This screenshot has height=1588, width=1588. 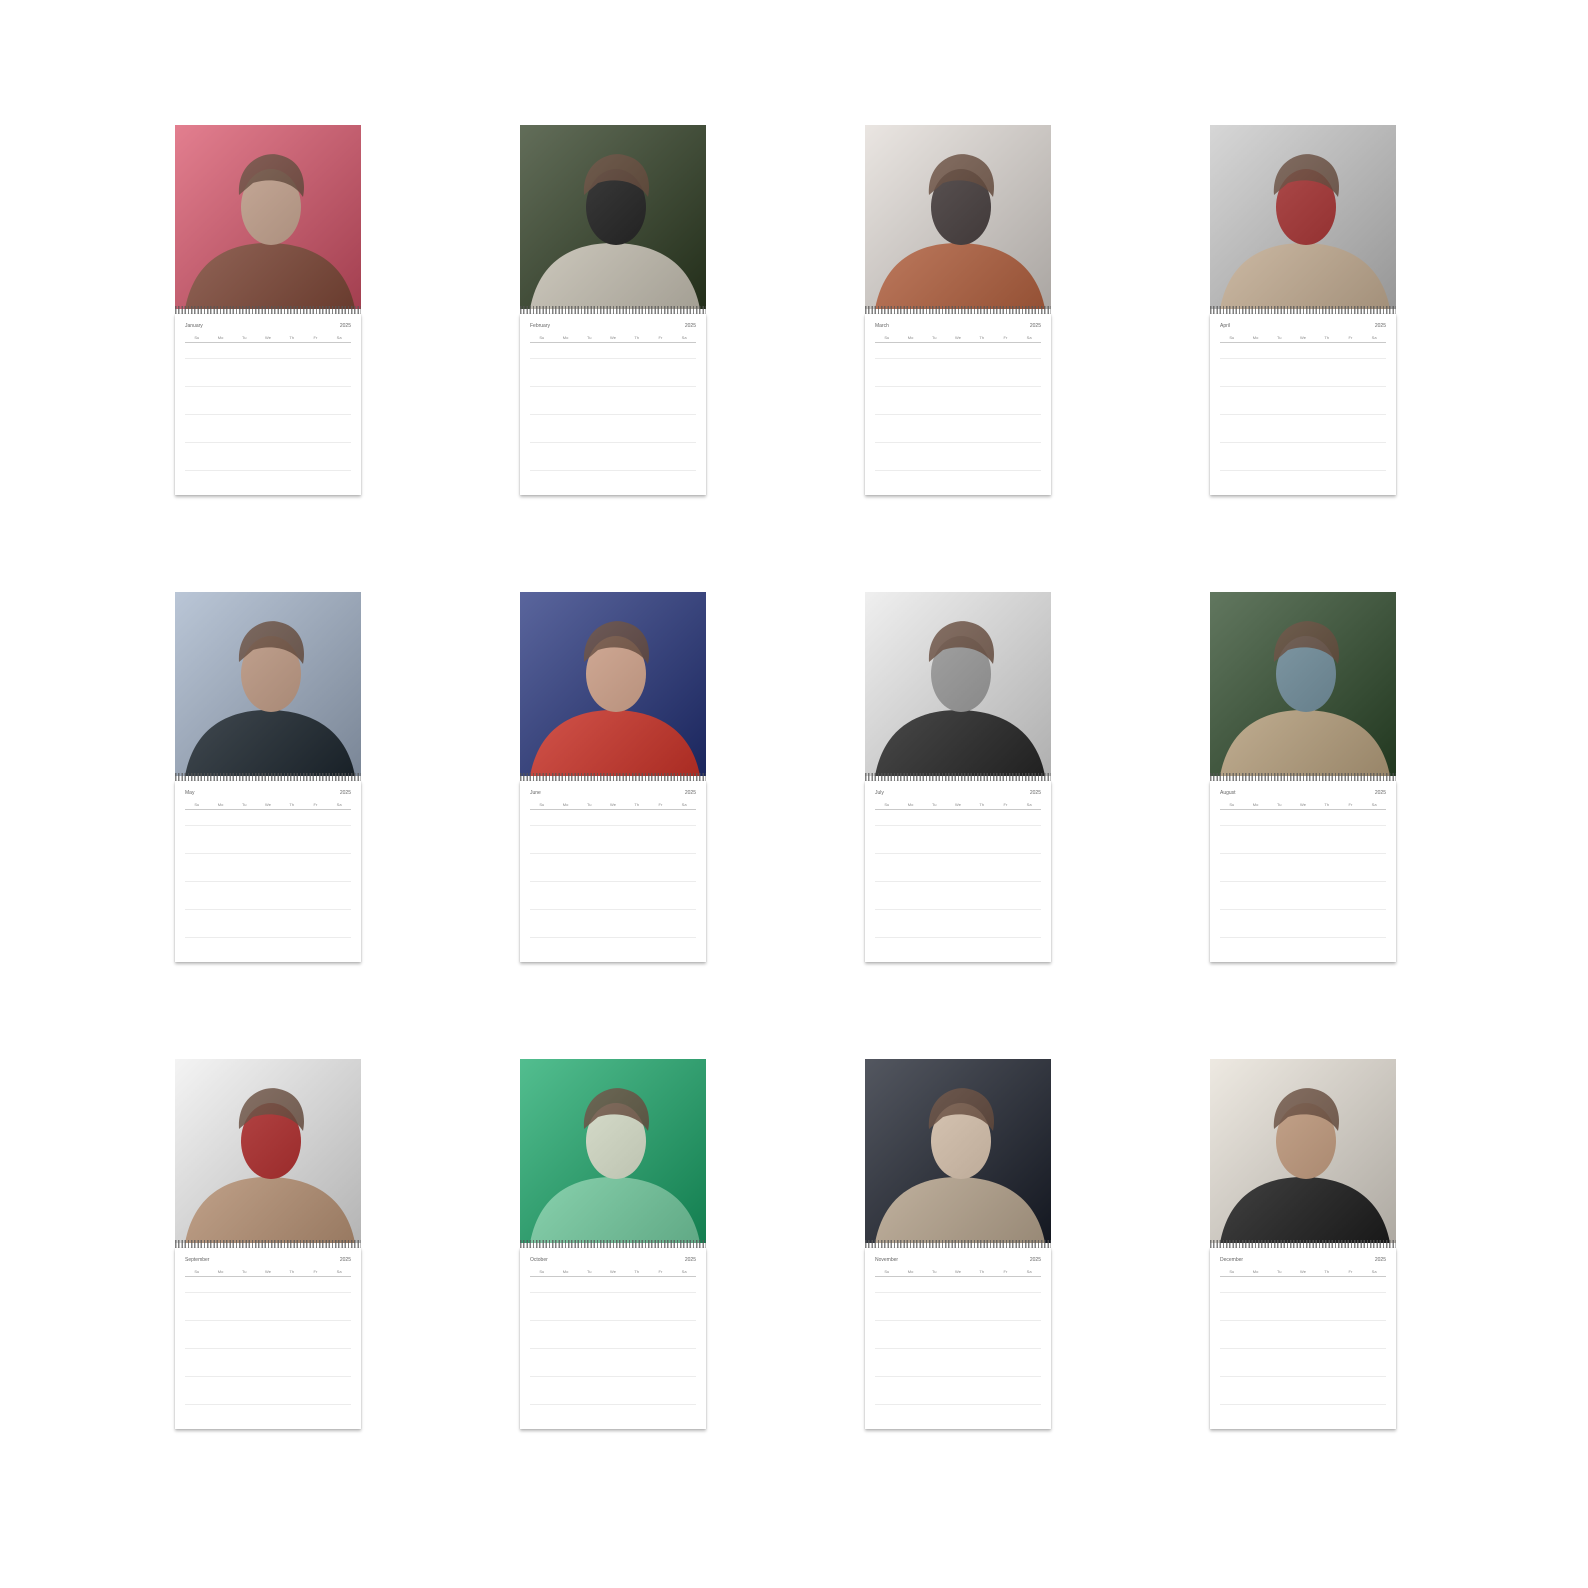 I want to click on calendar-page-april: April 2025 Su Mo Tu We Th Fr Sa, so click(x=1303, y=310).